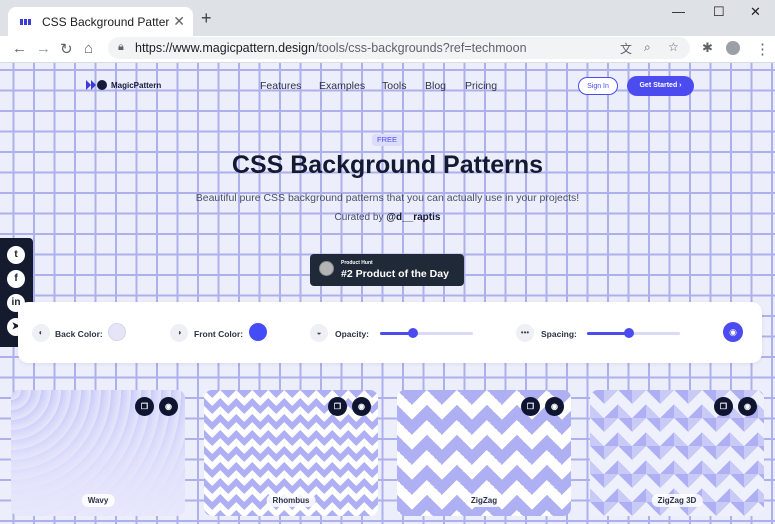  I want to click on home-icon: ⌂, so click(88, 48).